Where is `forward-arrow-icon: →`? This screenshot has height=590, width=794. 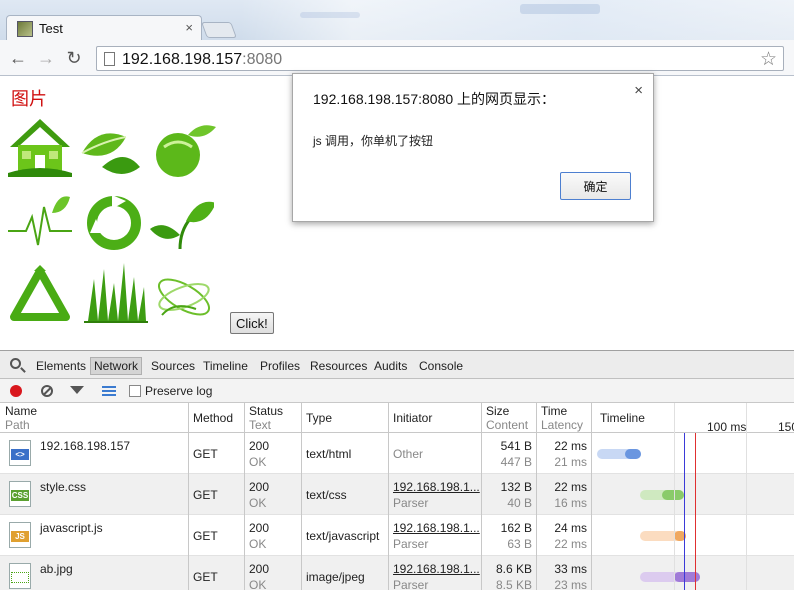
forward-arrow-icon: → is located at coordinates (46, 58).